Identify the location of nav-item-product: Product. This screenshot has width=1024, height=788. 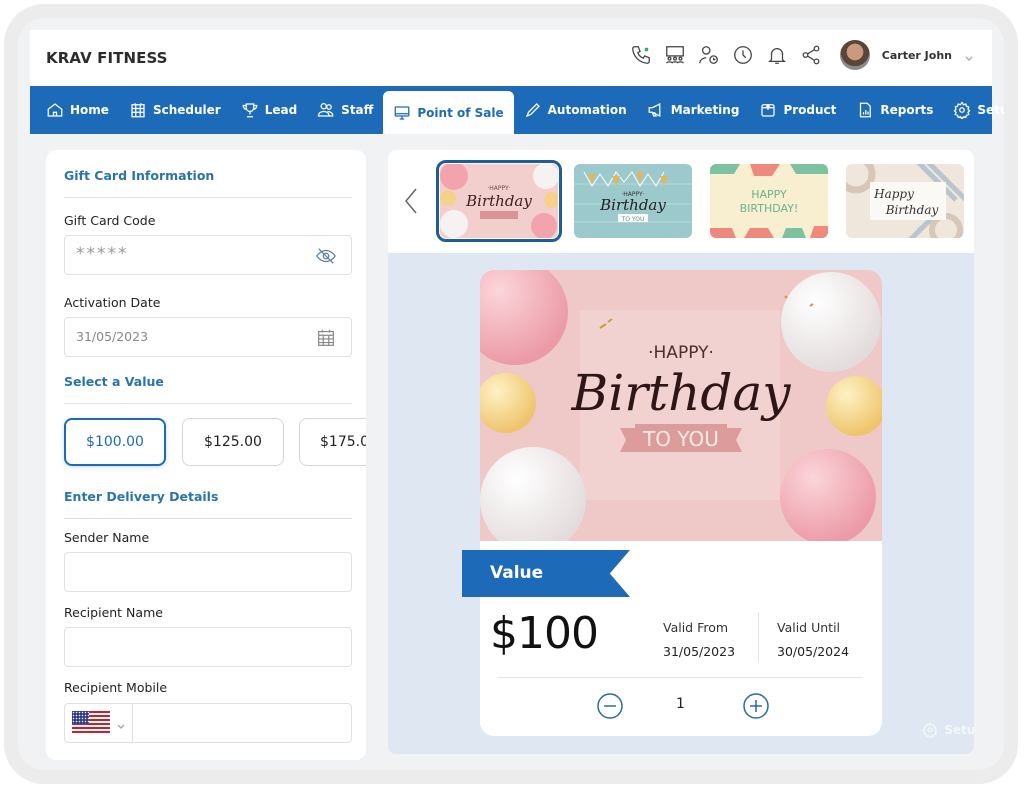
(797, 110).